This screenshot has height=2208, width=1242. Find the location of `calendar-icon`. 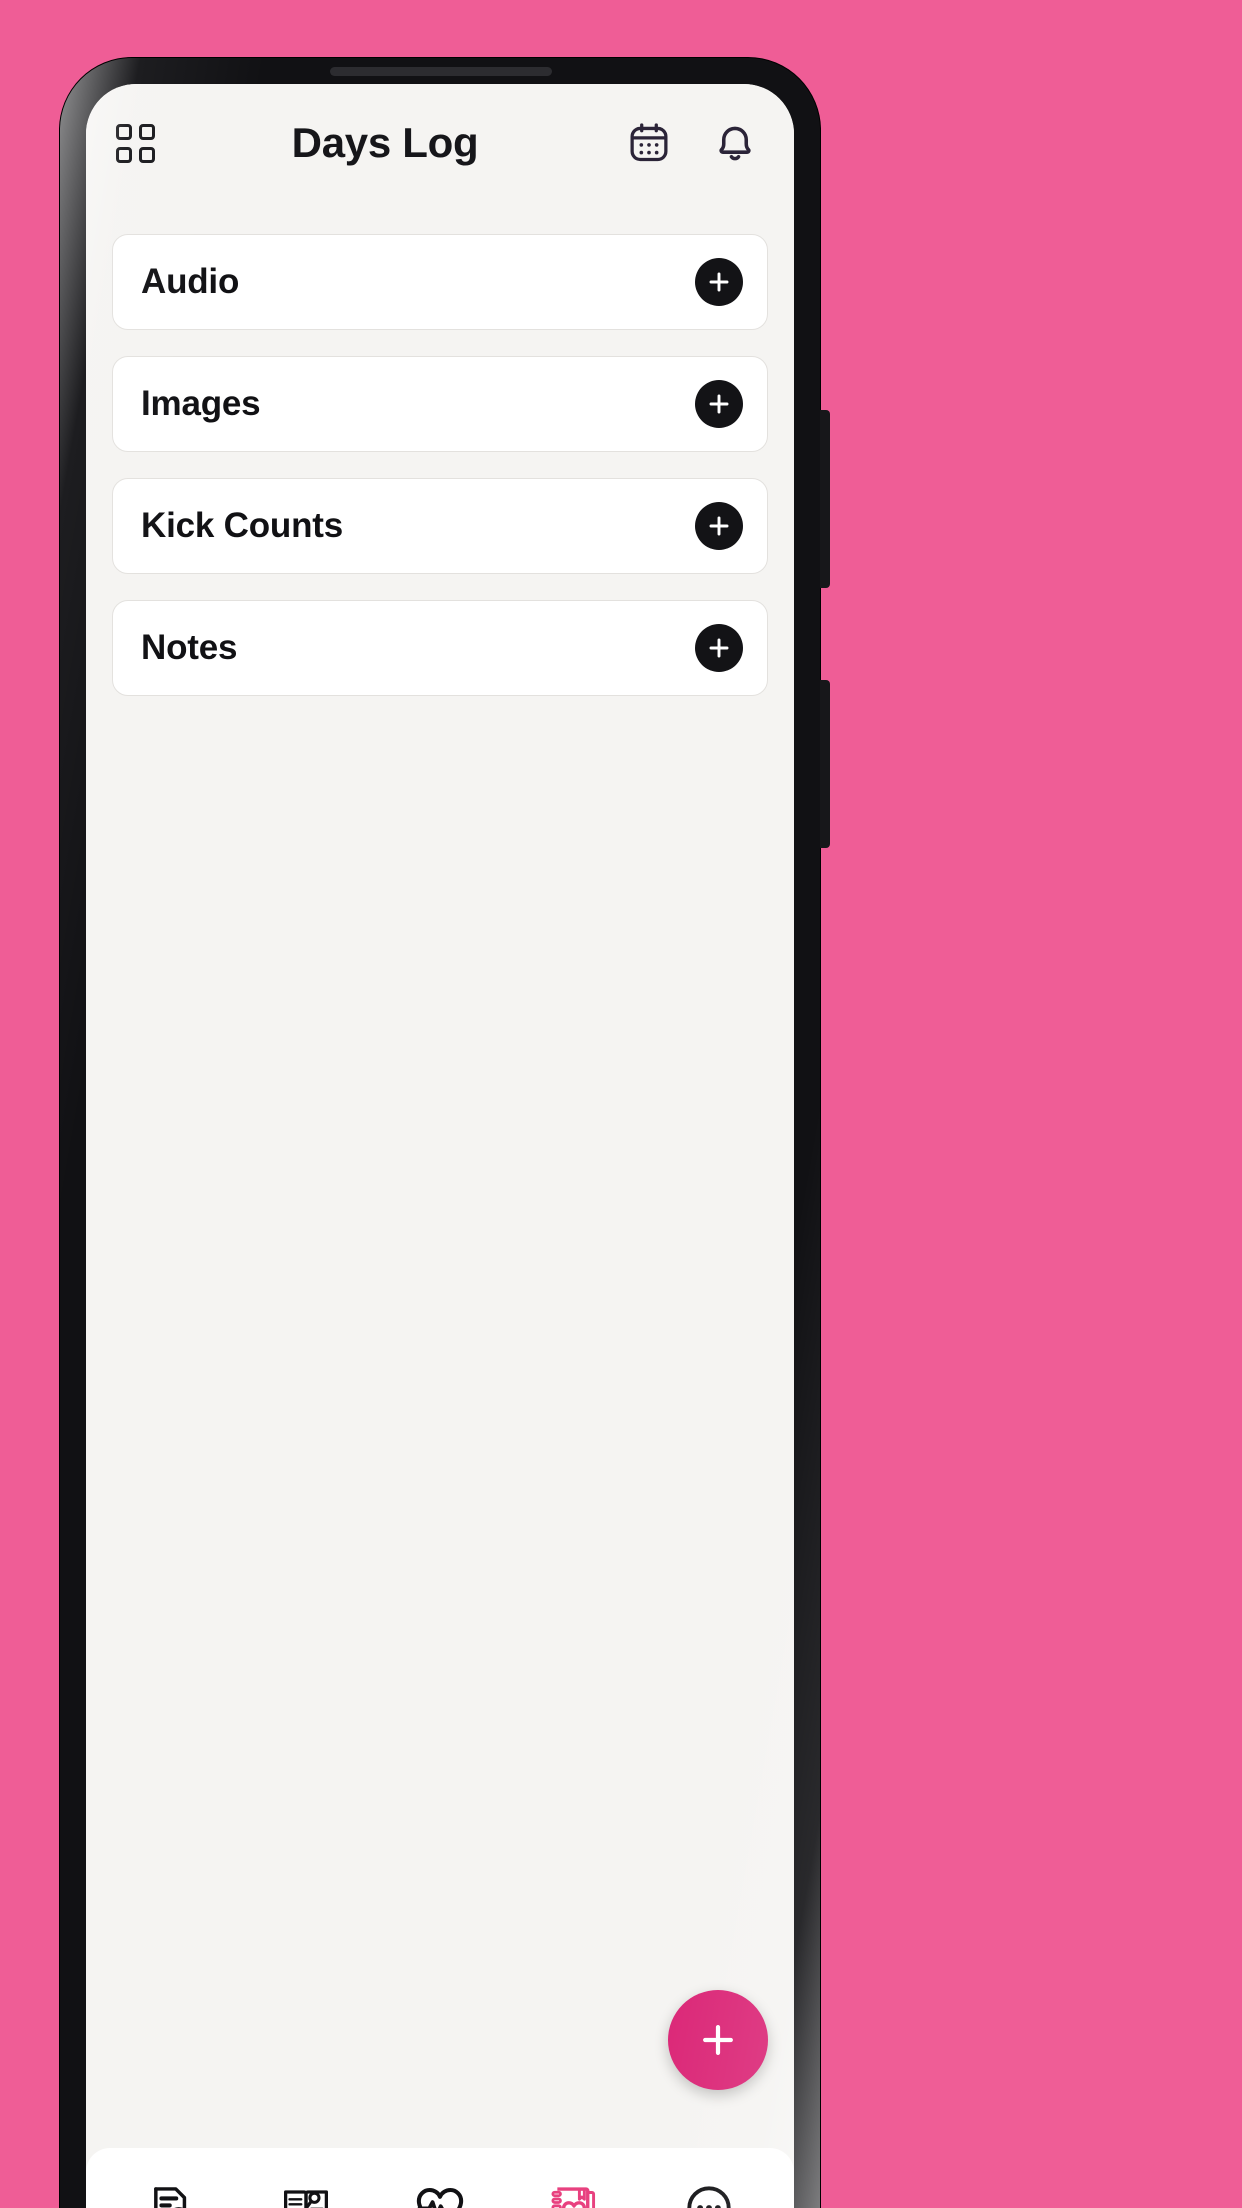

calendar-icon is located at coordinates (649, 142).